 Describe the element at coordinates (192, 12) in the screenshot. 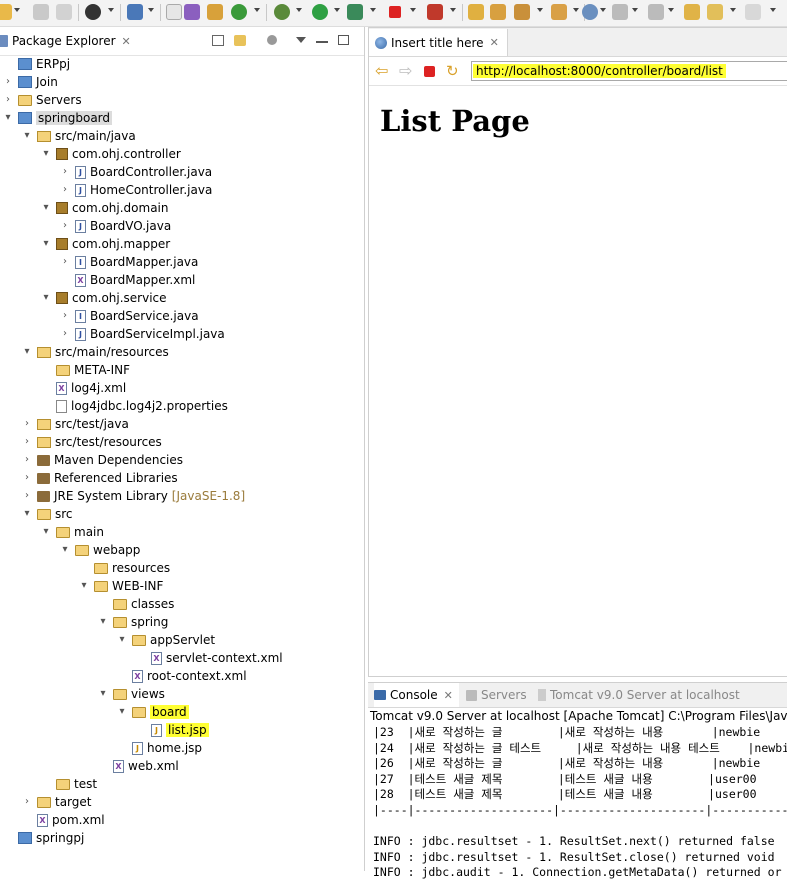

I see `build-icon` at that location.